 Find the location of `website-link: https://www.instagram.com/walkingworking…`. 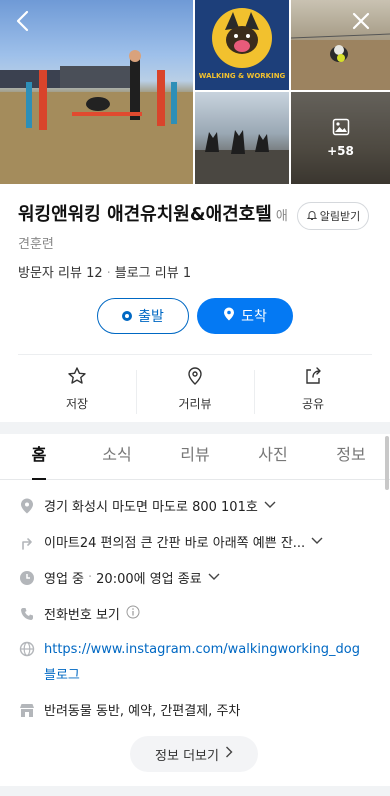

website-link: https://www.instagram.com/walkingworking… is located at coordinates (202, 649).